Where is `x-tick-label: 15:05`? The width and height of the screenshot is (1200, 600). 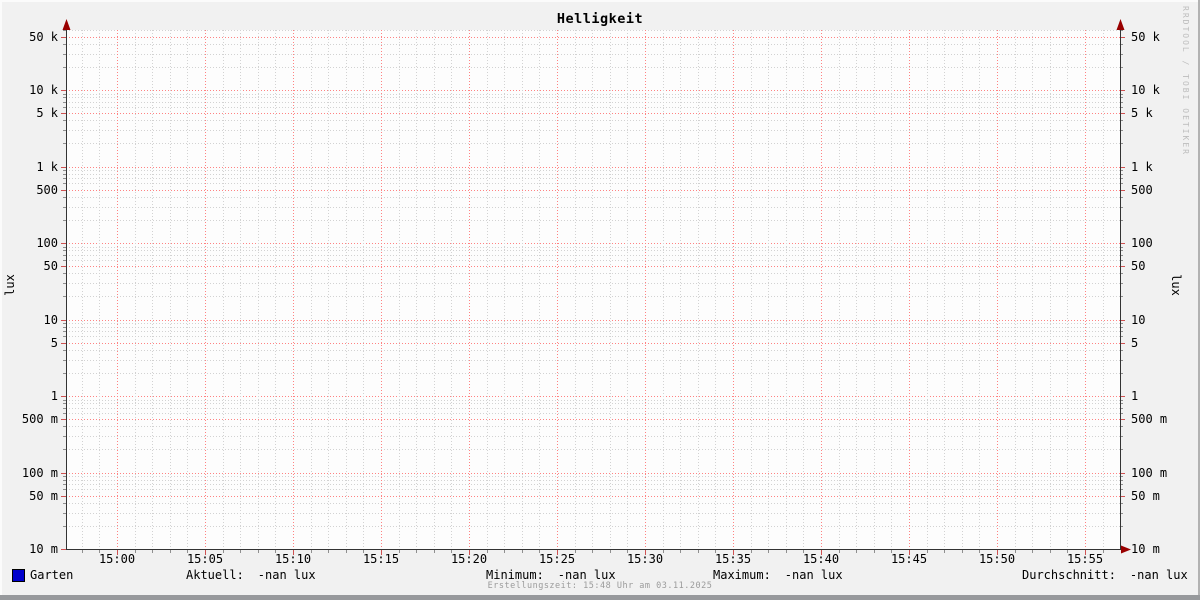 x-tick-label: 15:05 is located at coordinates (205, 559).